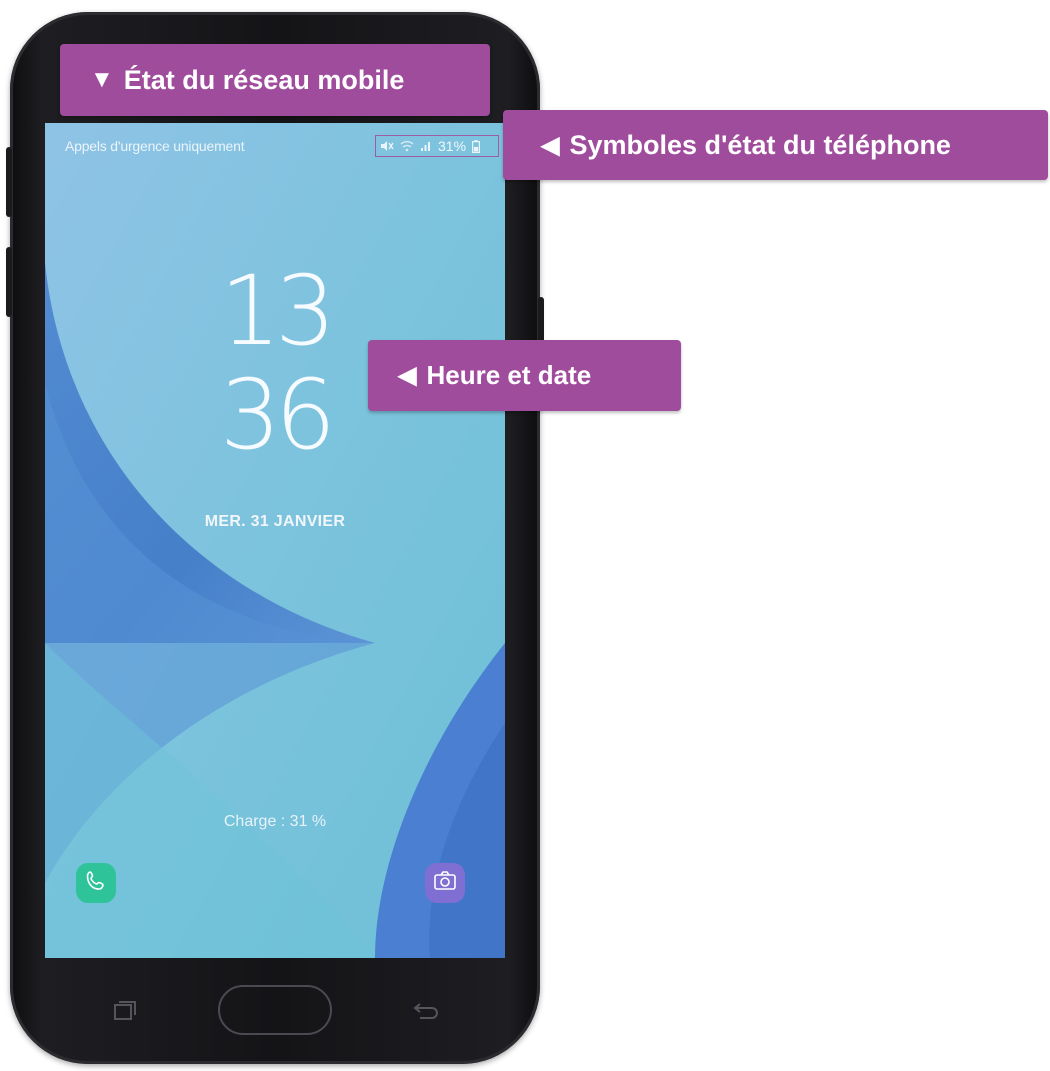 This screenshot has width=1050, height=1071. I want to click on callout-time-date: ◀ Heure et date, so click(524, 375).